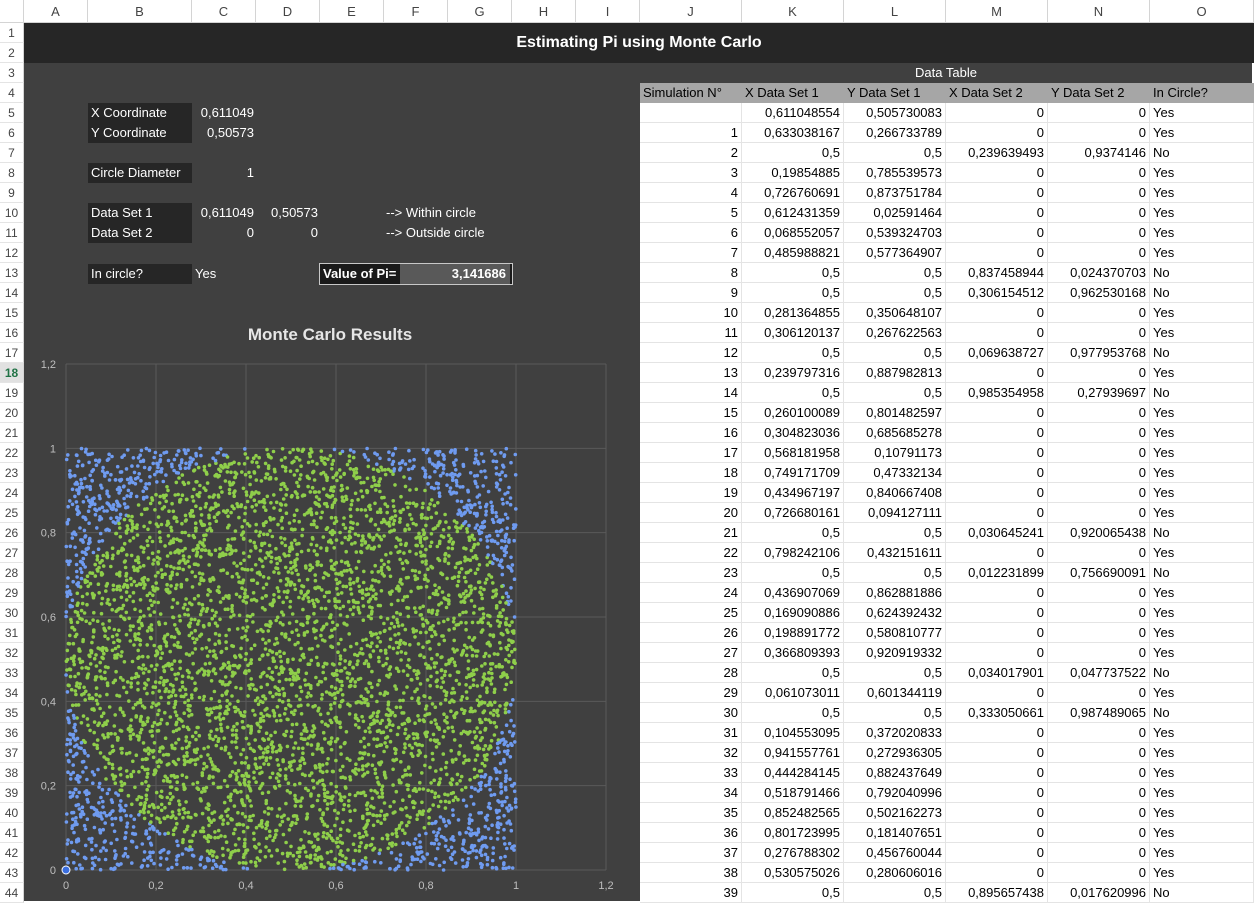 Image resolution: width=1254 pixels, height=903 pixels. I want to click on y-coordinate-value: 0,50573, so click(223, 133).